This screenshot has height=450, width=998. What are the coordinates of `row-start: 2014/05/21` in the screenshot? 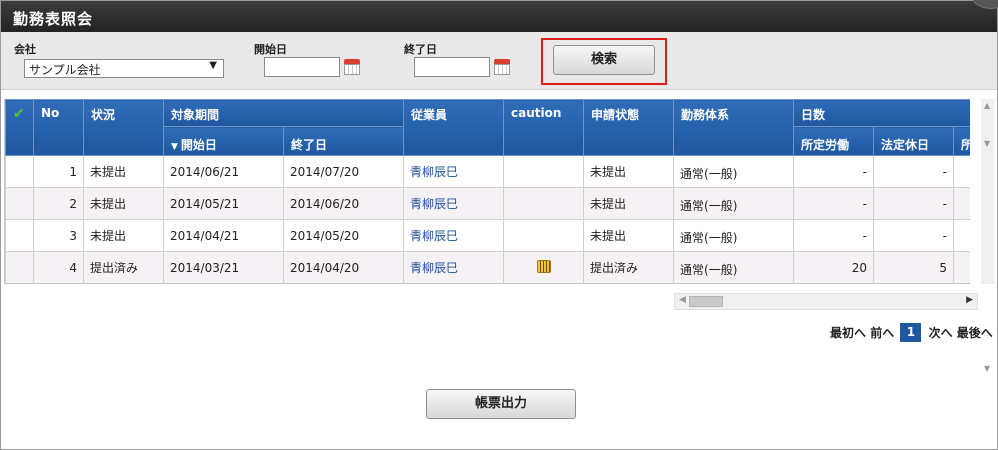 It's located at (223, 203).